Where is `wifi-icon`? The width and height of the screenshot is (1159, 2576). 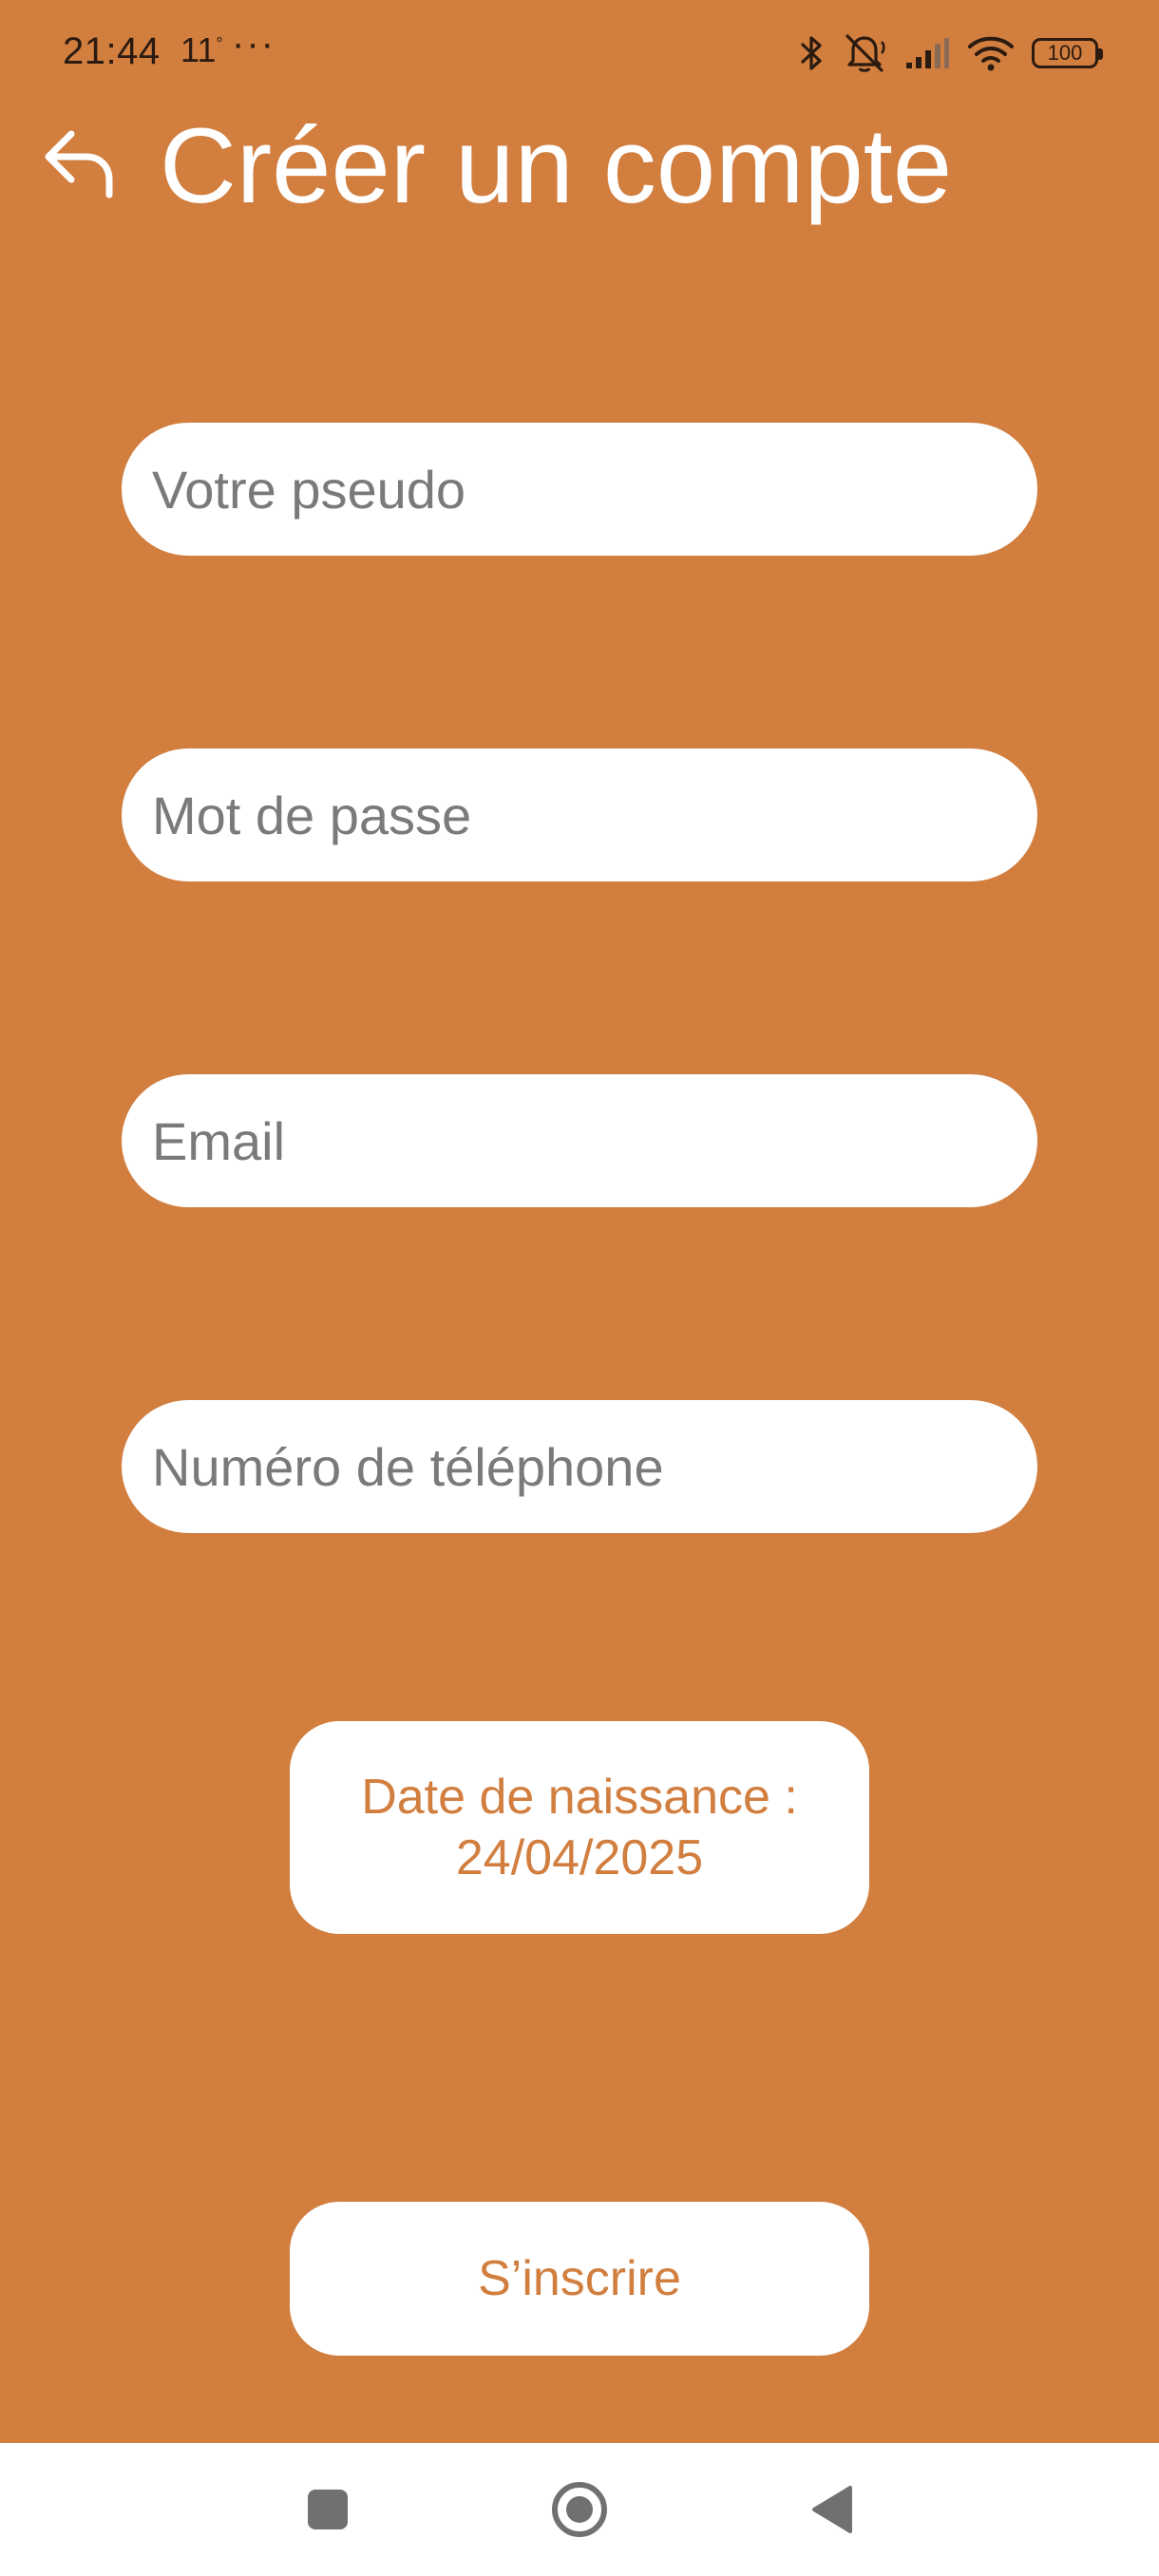
wifi-icon is located at coordinates (991, 53).